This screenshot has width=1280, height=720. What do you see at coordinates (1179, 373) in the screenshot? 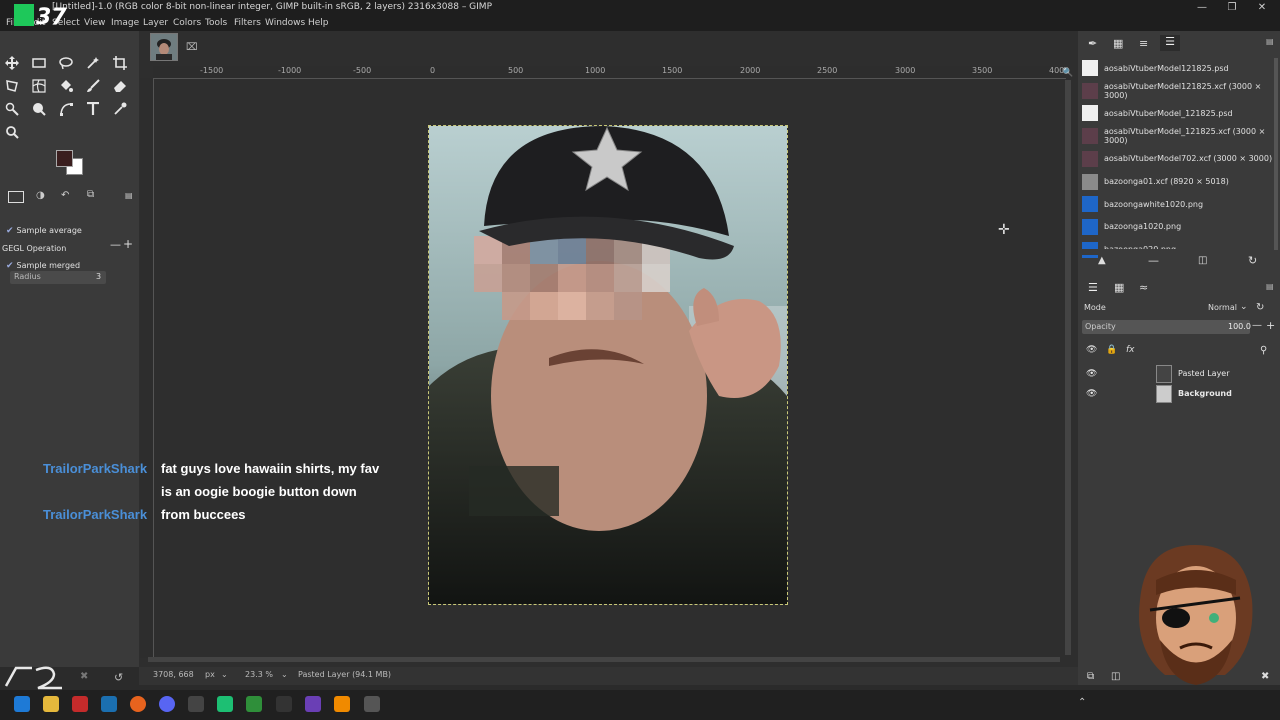
I see `layer-row: 👁 Pasted Layer` at bounding box center [1179, 373].